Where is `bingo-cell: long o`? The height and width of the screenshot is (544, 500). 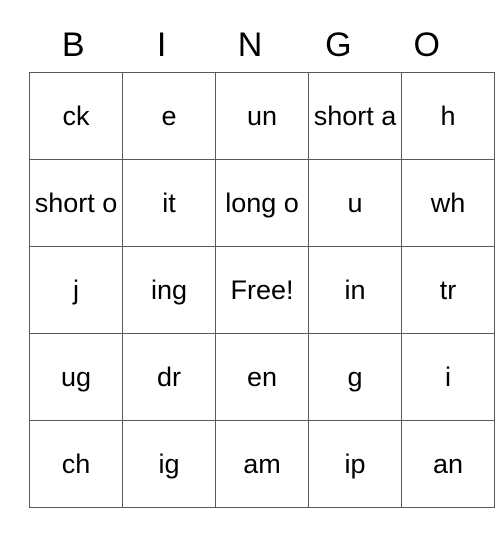
bingo-cell: long o is located at coordinates (262, 203).